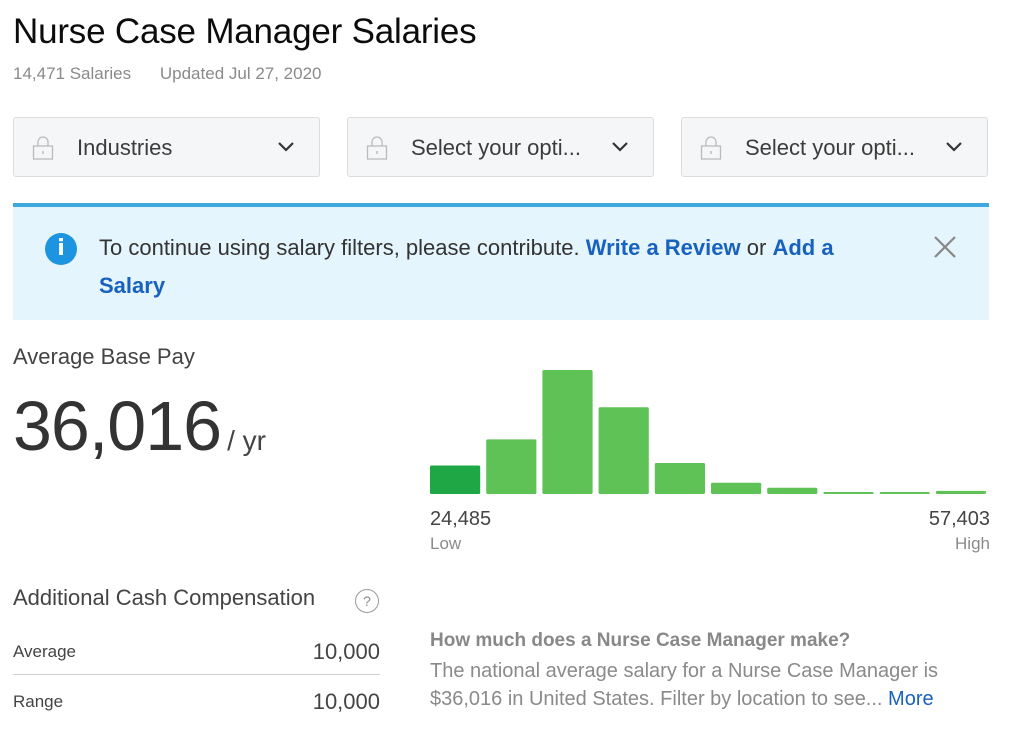 The width and height of the screenshot is (1024, 729). I want to click on filter-label: Industries, so click(125, 147).